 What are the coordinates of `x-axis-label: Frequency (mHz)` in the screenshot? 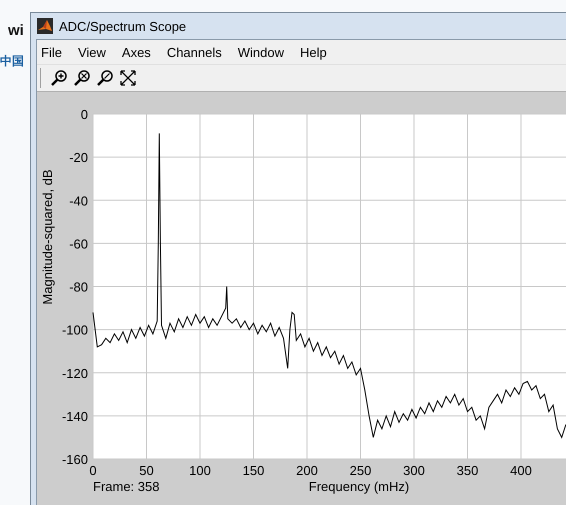 It's located at (359, 486).